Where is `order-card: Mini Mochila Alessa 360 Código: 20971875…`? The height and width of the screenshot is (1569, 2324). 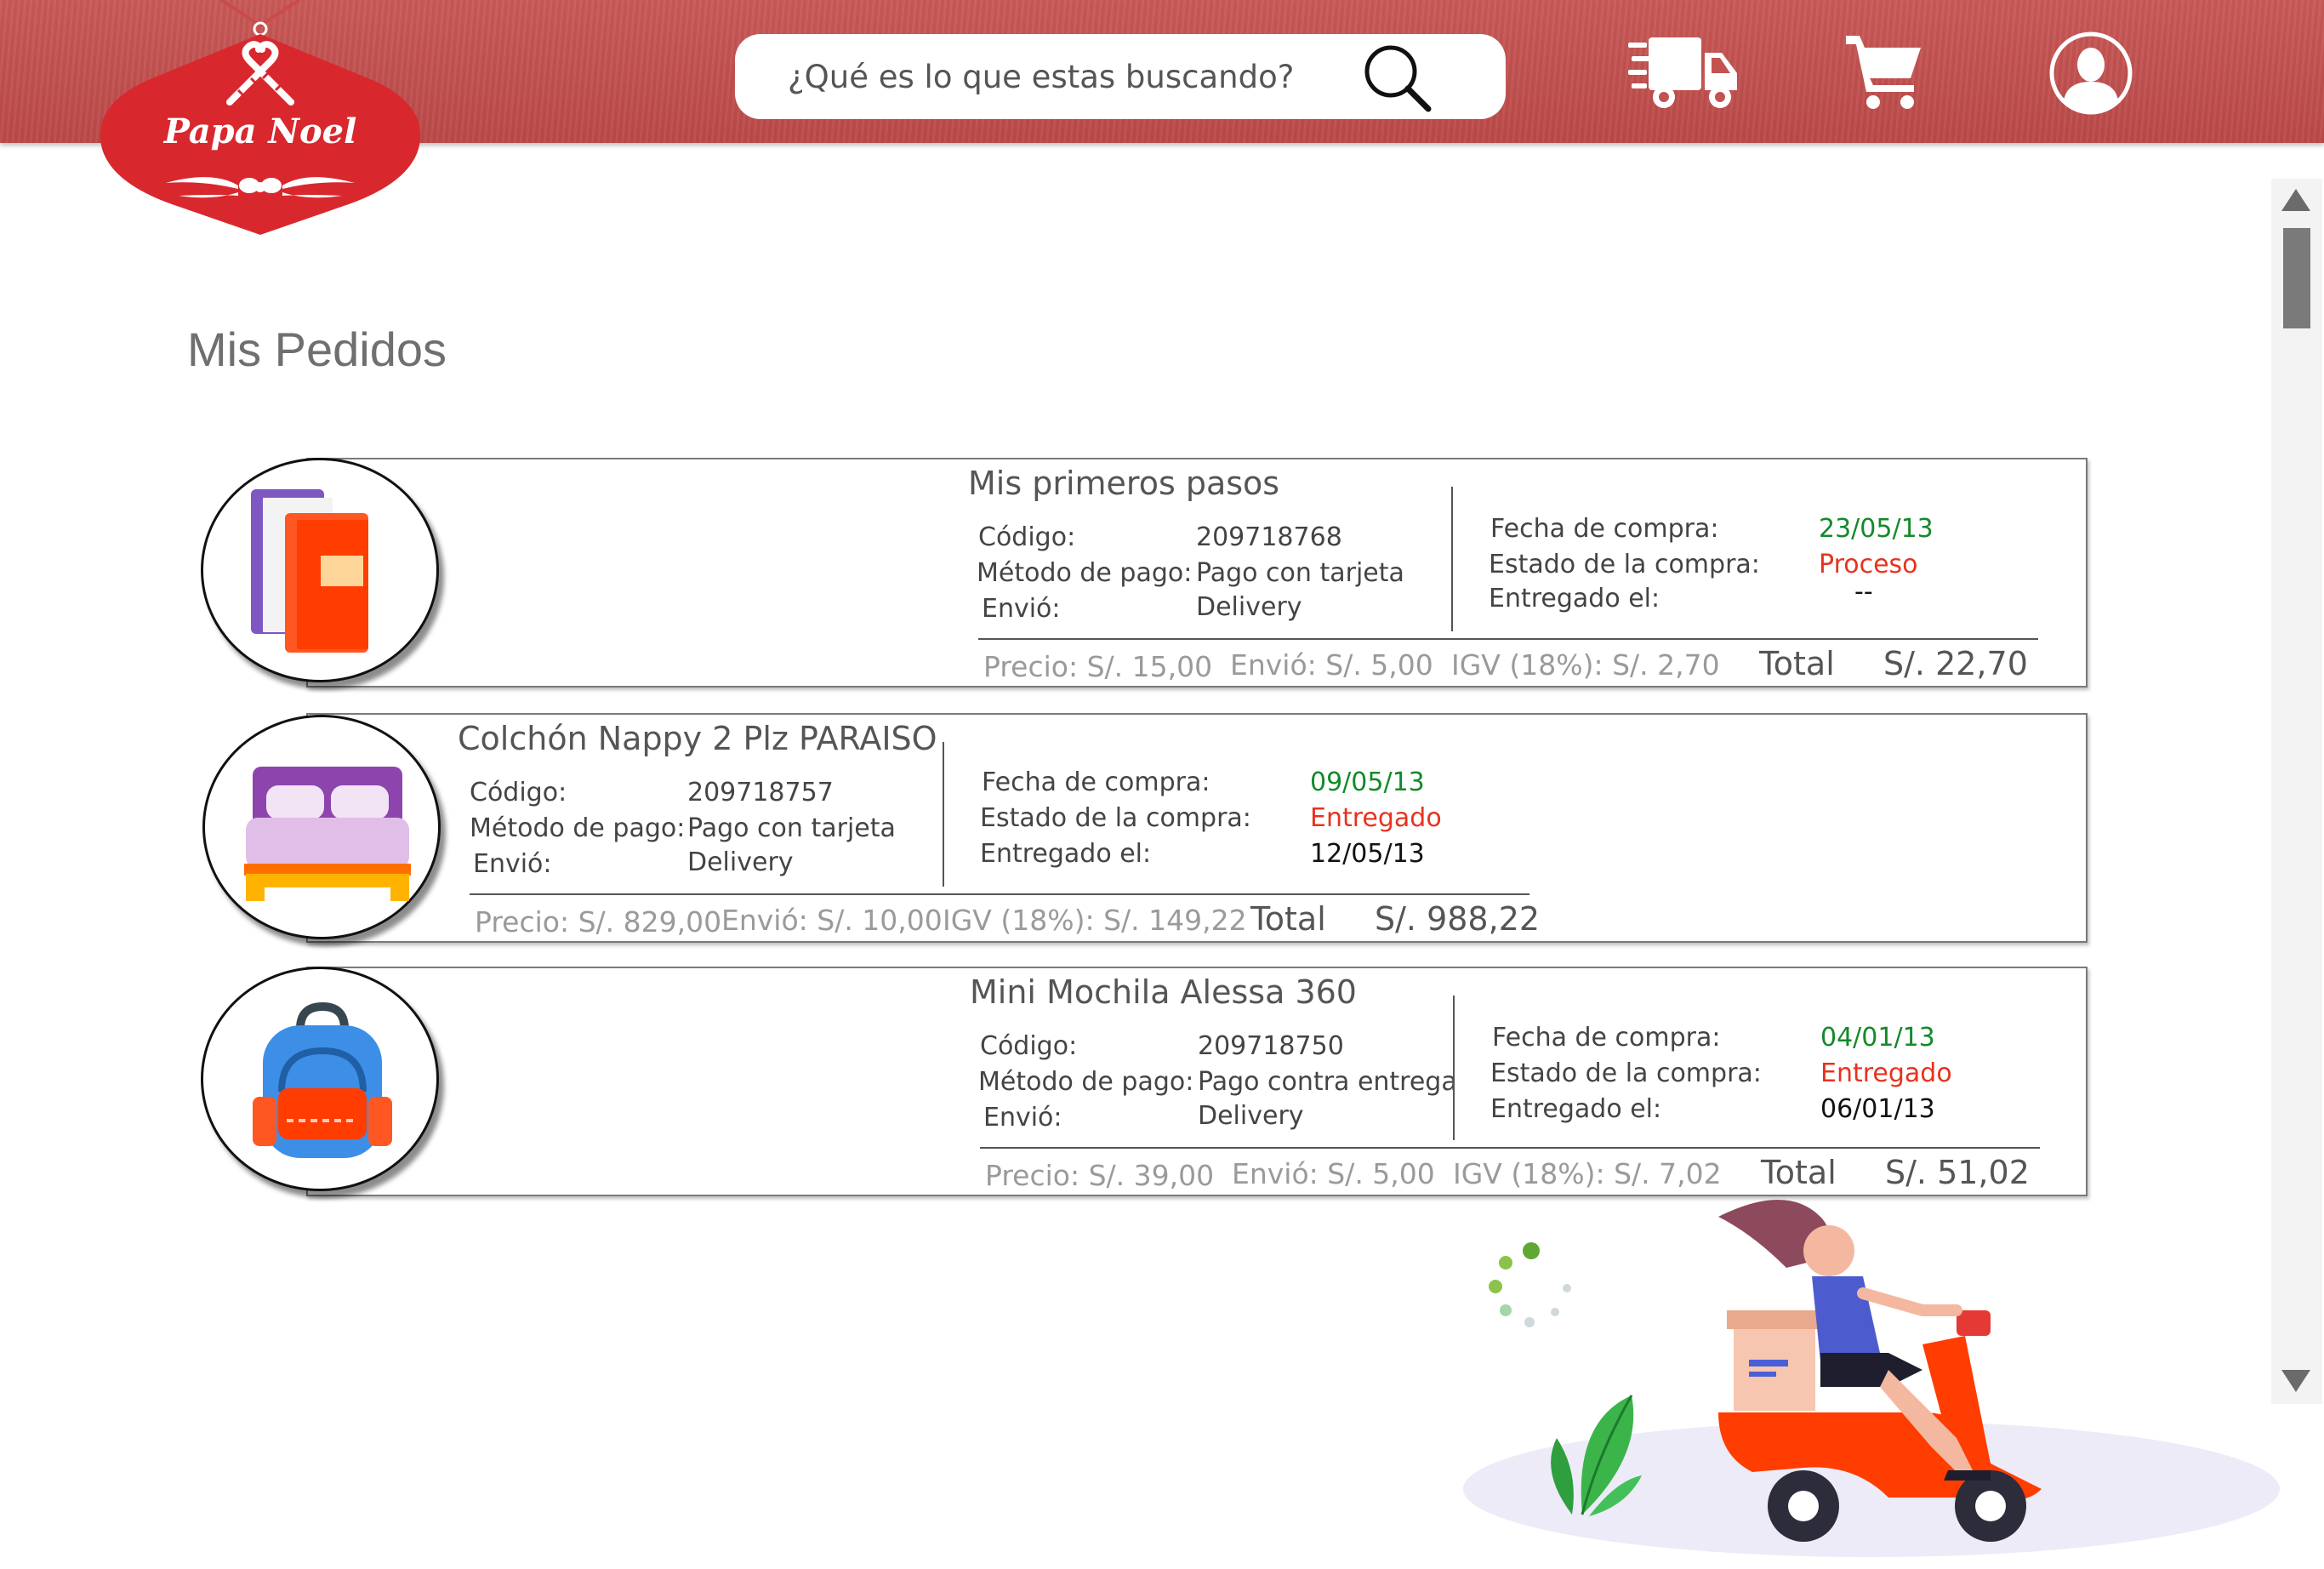 order-card: Mini Mochila Alessa 360 Código: 20971875… is located at coordinates (1197, 1081).